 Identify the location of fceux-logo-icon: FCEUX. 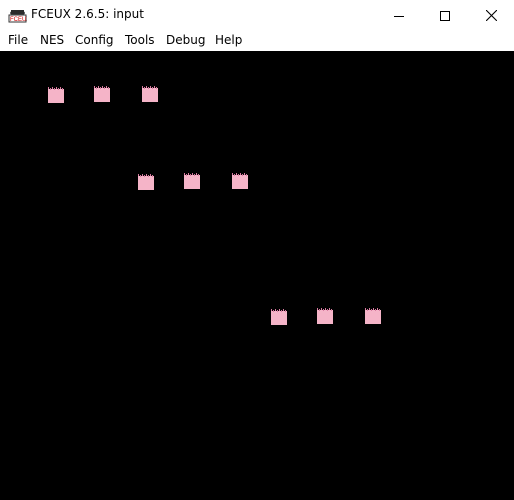
(19, 15).